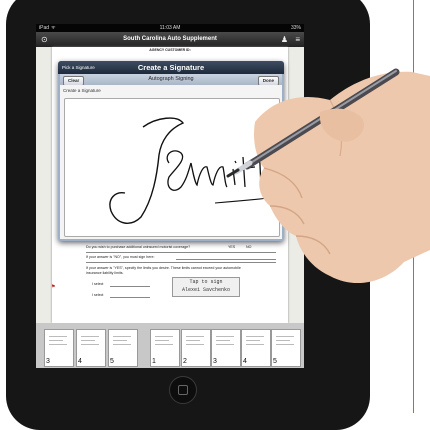 This screenshot has height=430, width=430. Describe the element at coordinates (248, 247) in the screenshot. I see `answer-no-option: NO` at that location.